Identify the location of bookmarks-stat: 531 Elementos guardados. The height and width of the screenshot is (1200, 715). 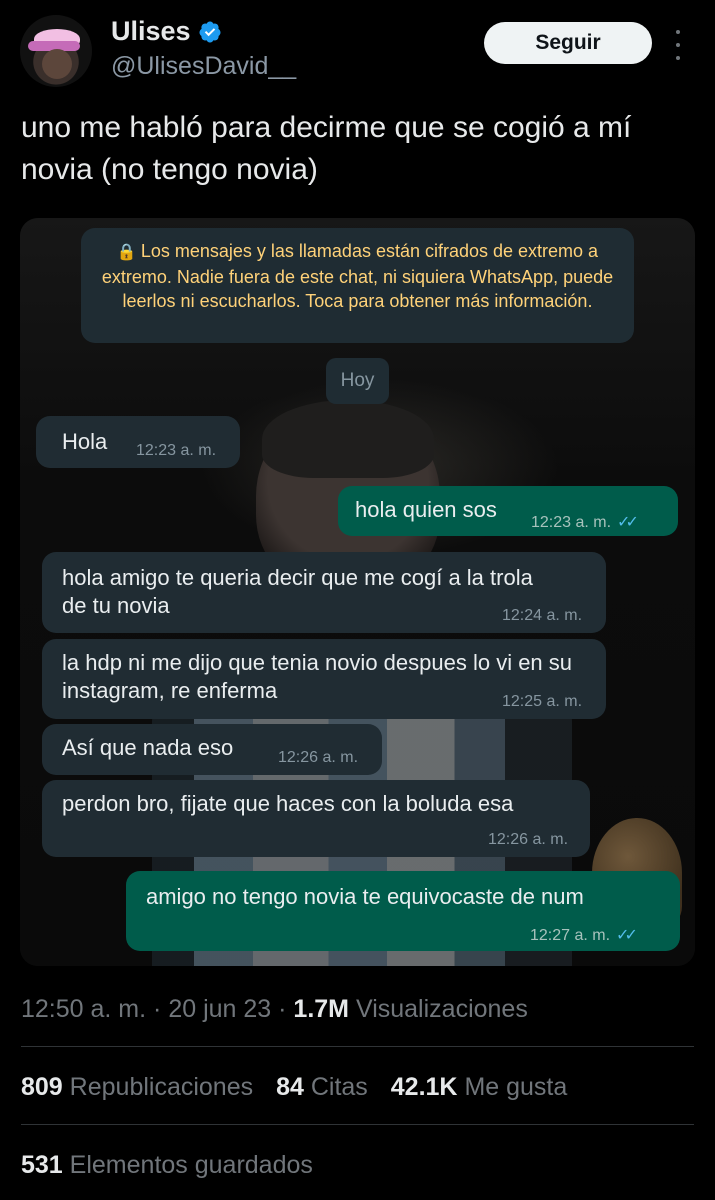
(167, 1165).